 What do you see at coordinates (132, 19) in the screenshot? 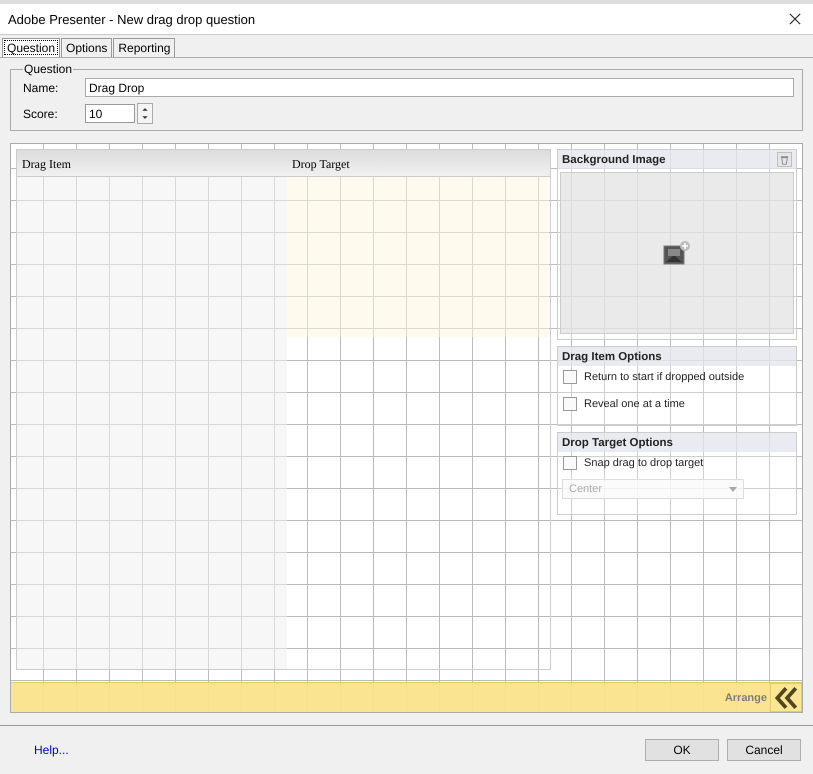
I see `window-title: Adobe Presenter - New drag drop question` at bounding box center [132, 19].